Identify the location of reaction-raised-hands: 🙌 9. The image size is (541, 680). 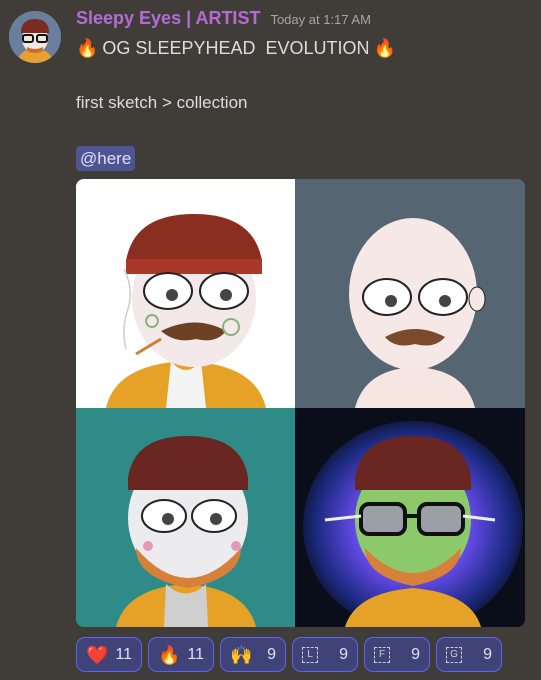
(253, 654).